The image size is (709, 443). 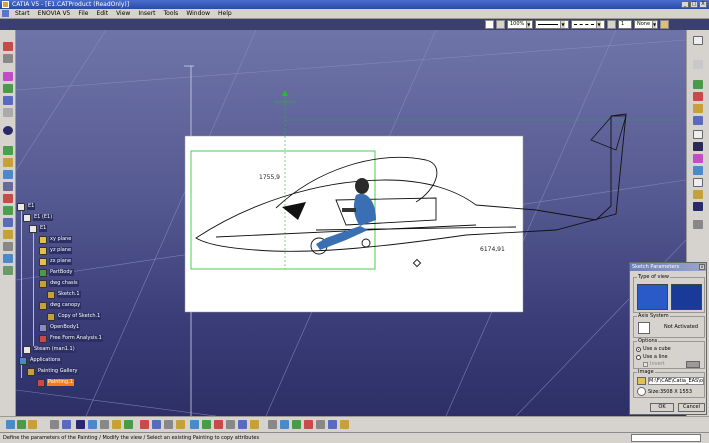 I want to click on minimize-button: _, so click(x=685, y=4).